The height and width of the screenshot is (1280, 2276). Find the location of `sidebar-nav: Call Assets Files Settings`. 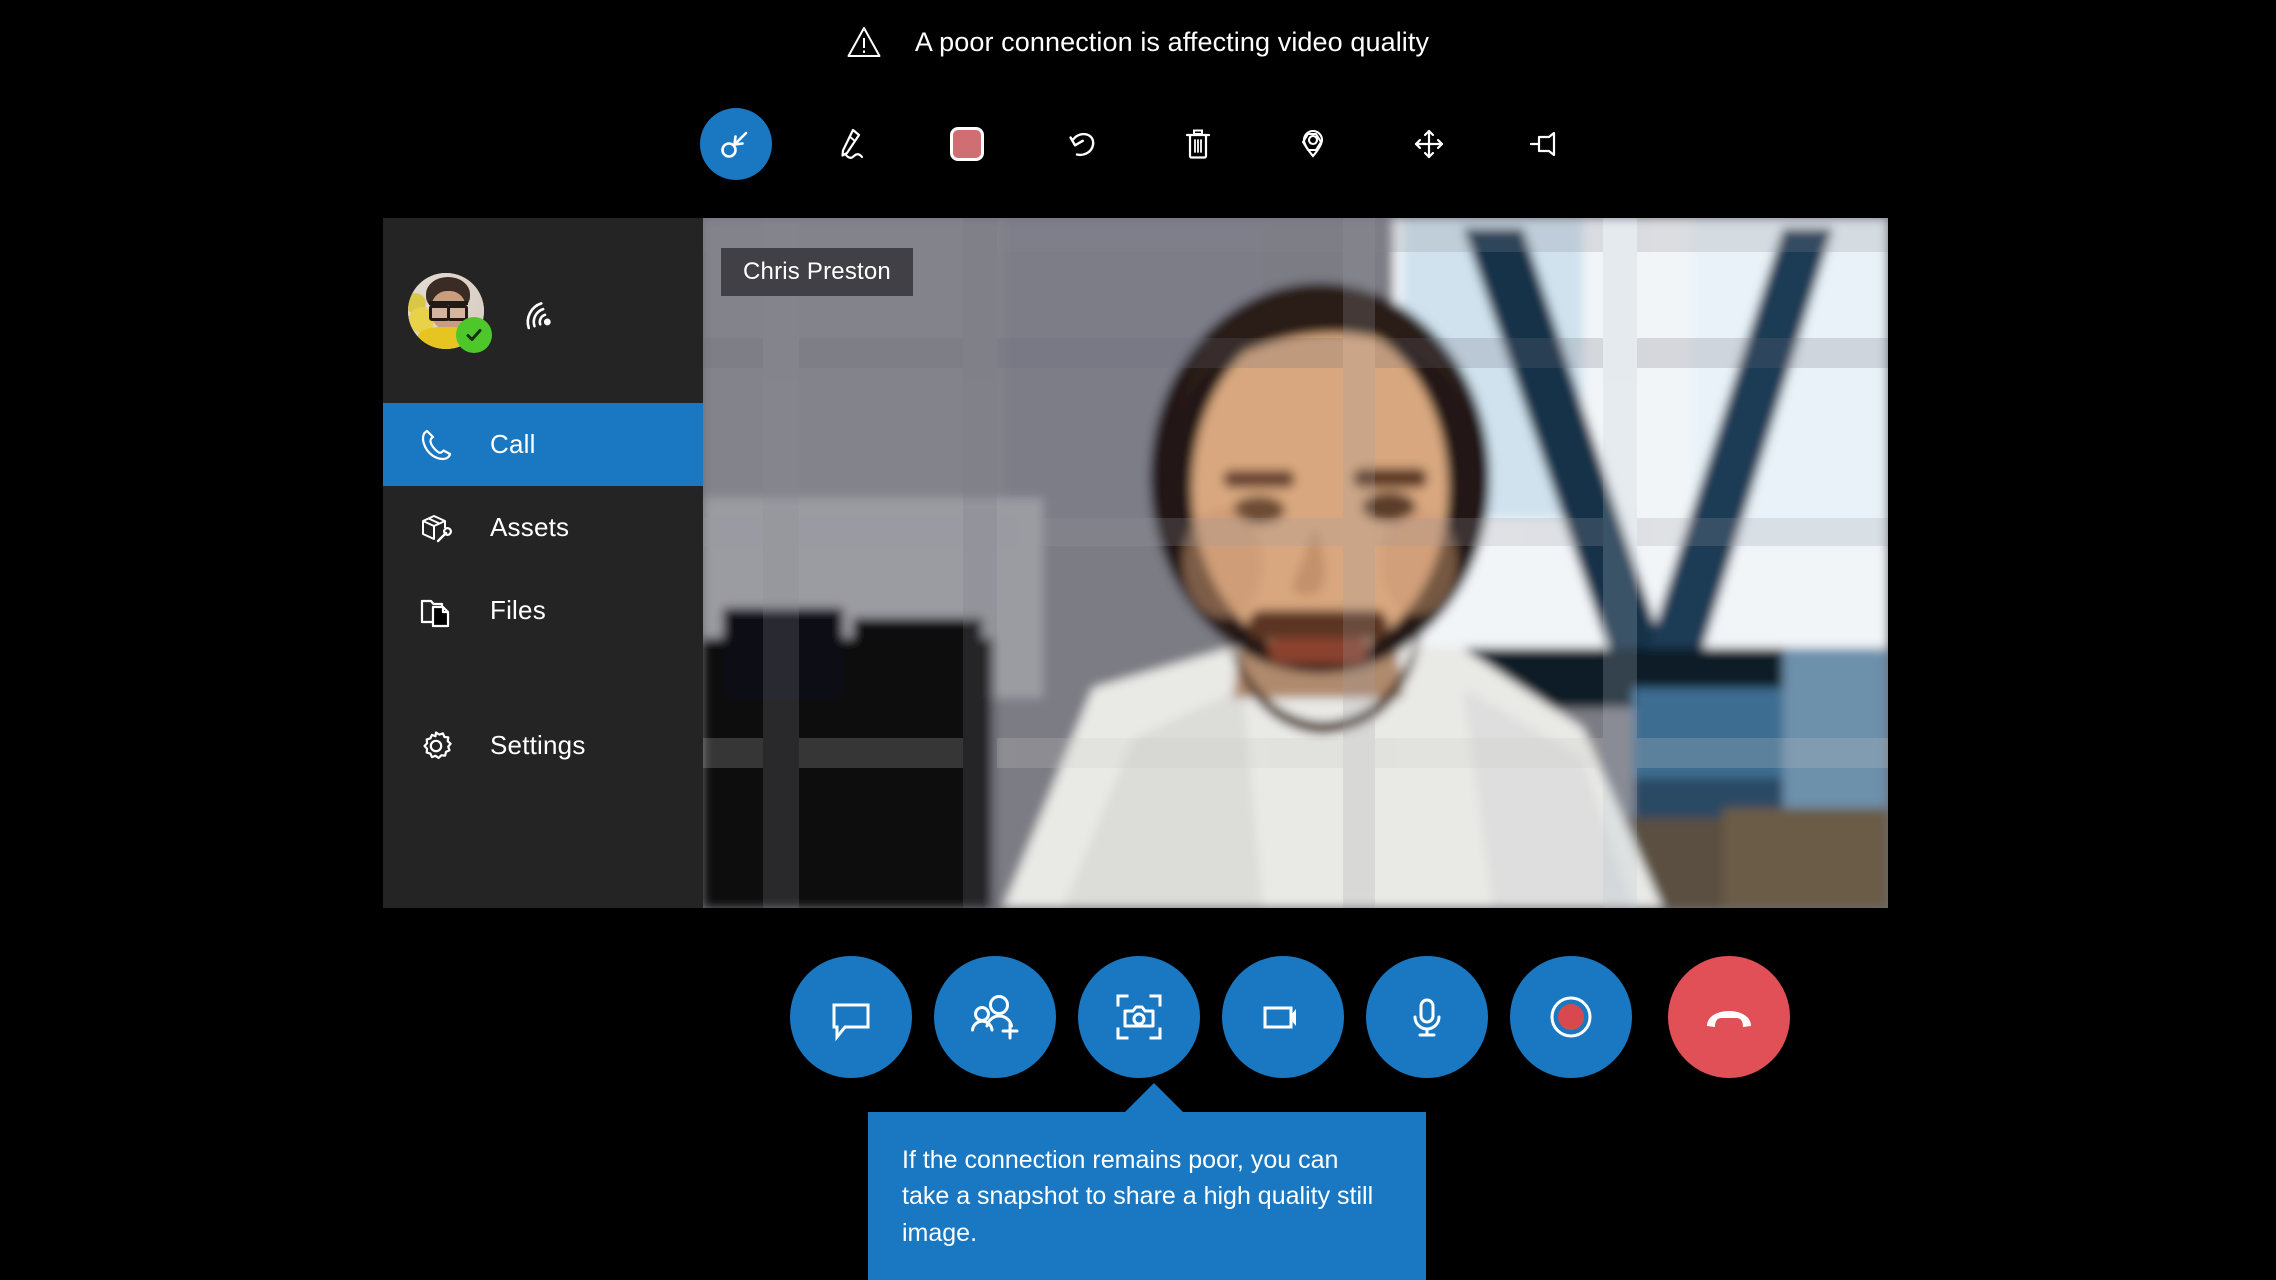

sidebar-nav: Call Assets Files Settings is located at coordinates (543, 595).